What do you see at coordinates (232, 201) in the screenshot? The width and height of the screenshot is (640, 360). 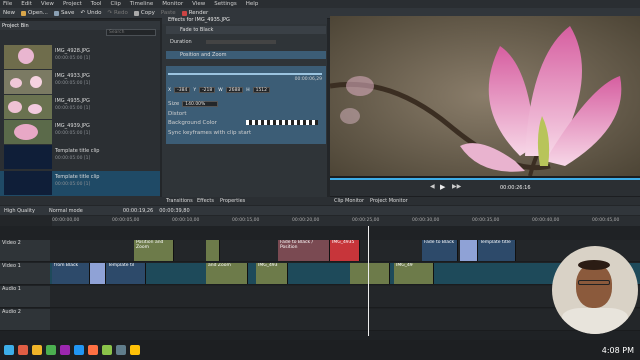 I see `tab-properties: Properties` at bounding box center [232, 201].